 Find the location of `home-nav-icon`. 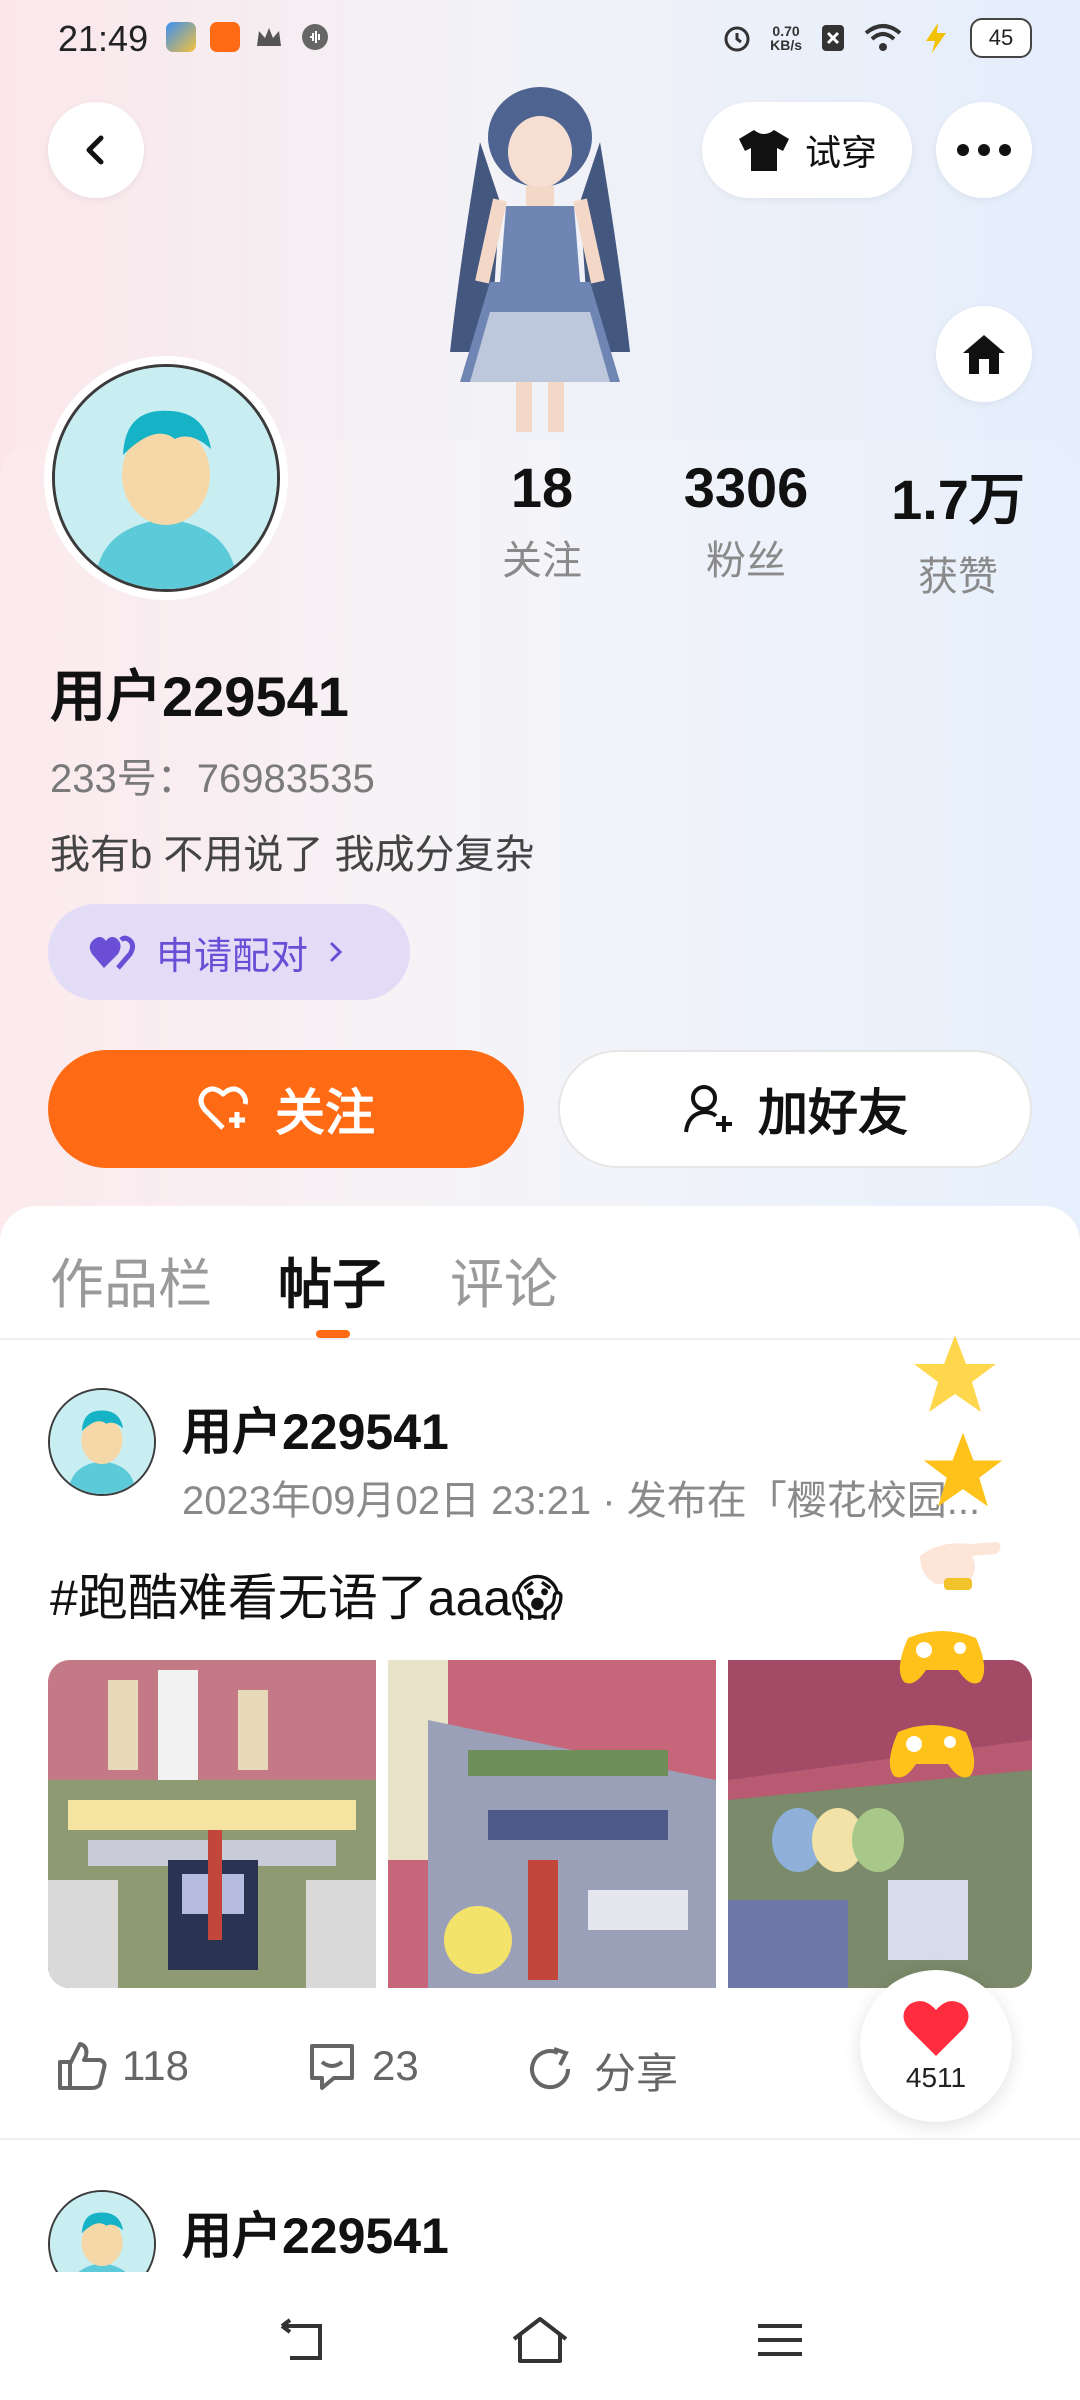

home-nav-icon is located at coordinates (540, 2340).